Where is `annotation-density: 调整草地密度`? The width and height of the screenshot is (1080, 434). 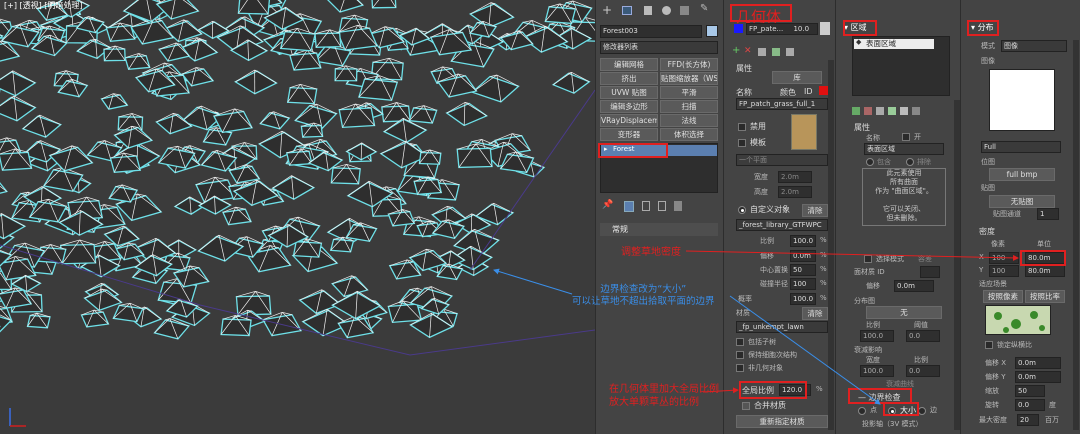 annotation-density: 调整草地密度 is located at coordinates (651, 252).